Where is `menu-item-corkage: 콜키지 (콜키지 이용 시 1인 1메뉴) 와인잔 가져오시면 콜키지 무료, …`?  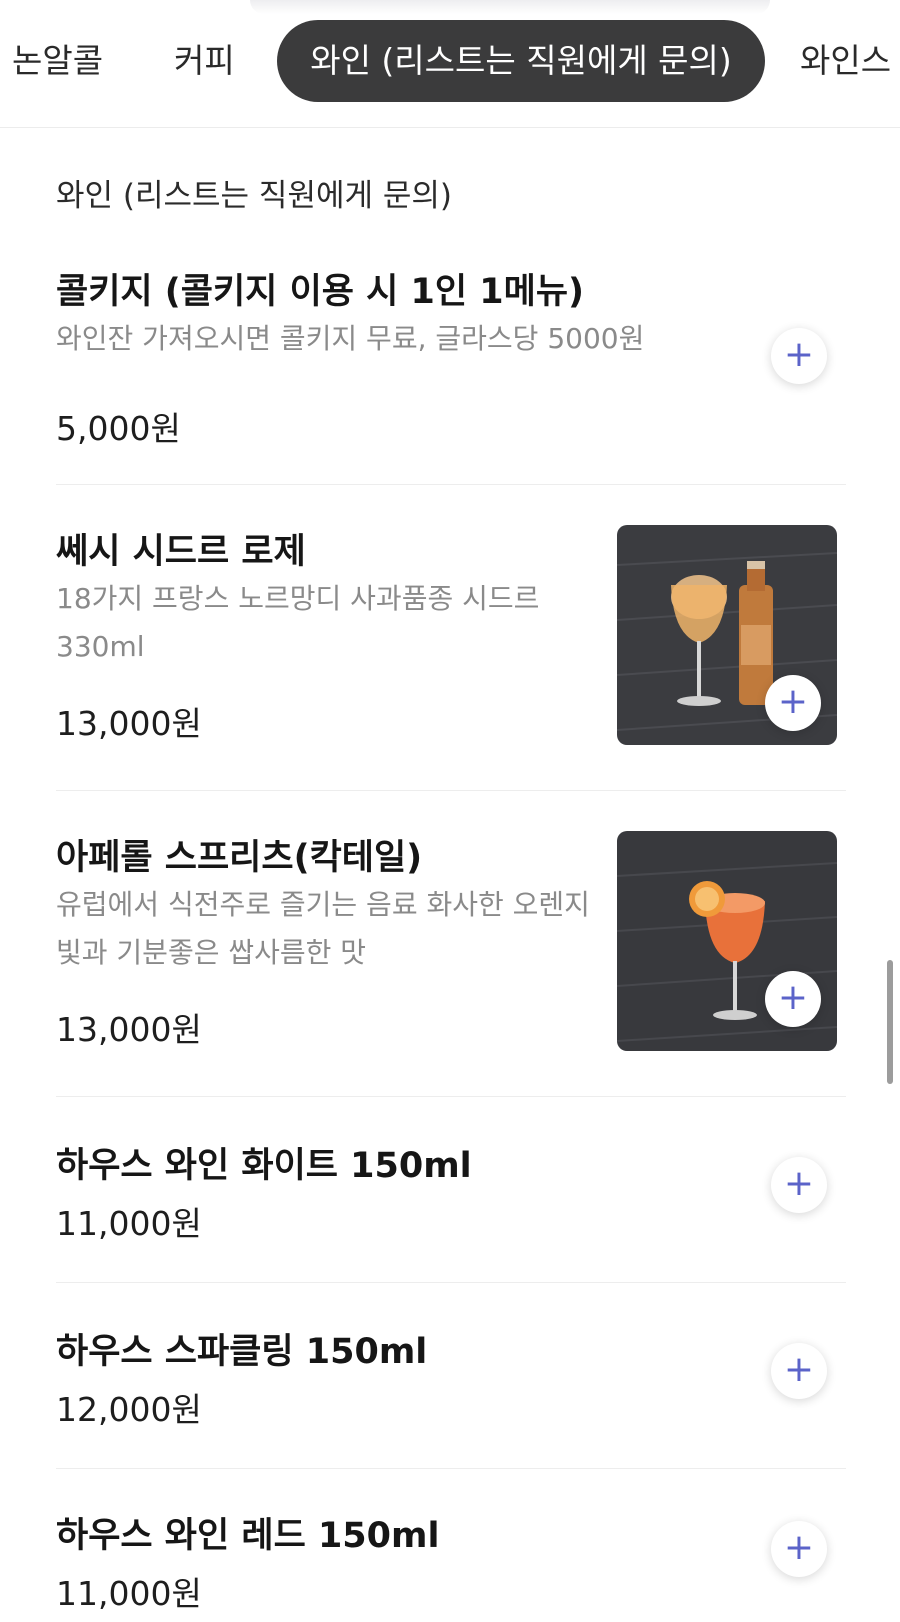
menu-item-corkage: 콜키지 (콜키지 이용 시 1인 1메뉴) 와인잔 가져오시면 콜키지 무료, … is located at coordinates (451, 360).